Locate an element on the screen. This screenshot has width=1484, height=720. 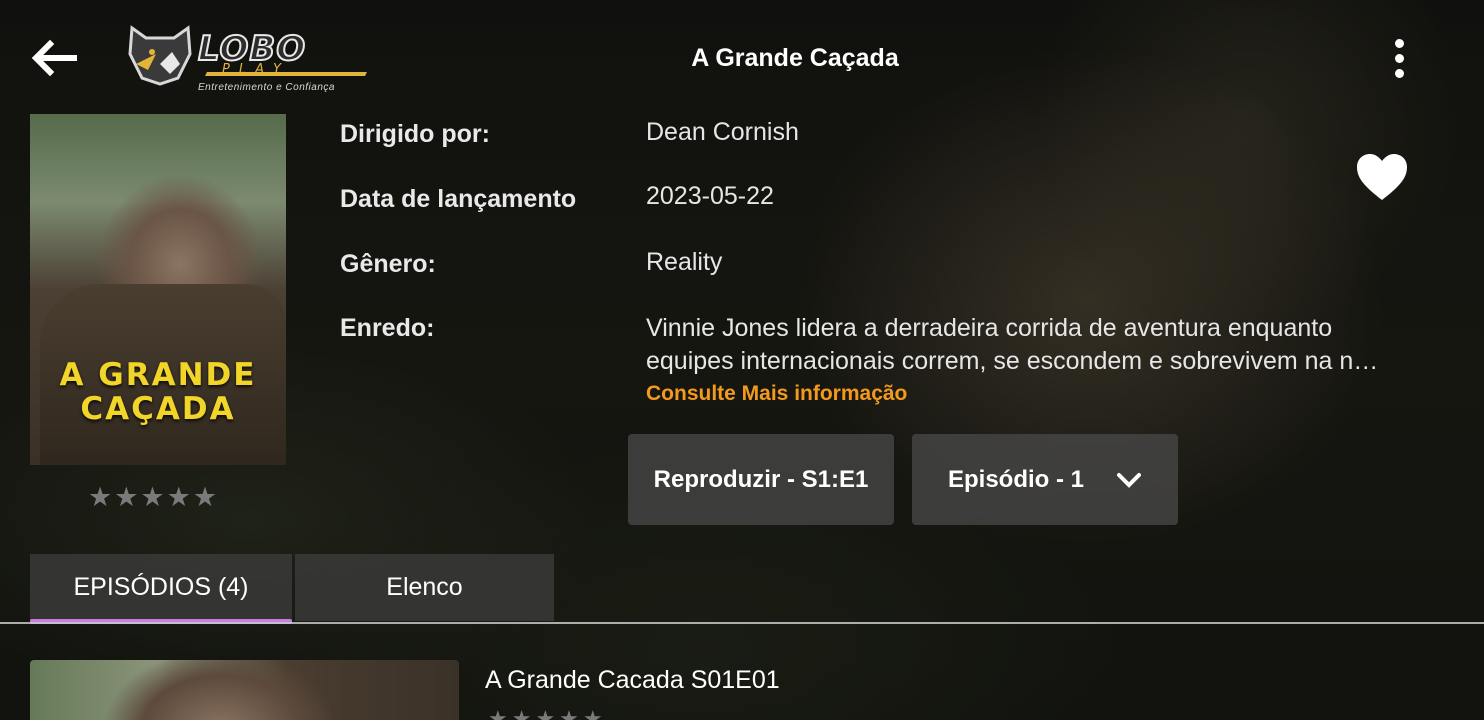
tab-cast-label: Elenco is located at coordinates (424, 587).